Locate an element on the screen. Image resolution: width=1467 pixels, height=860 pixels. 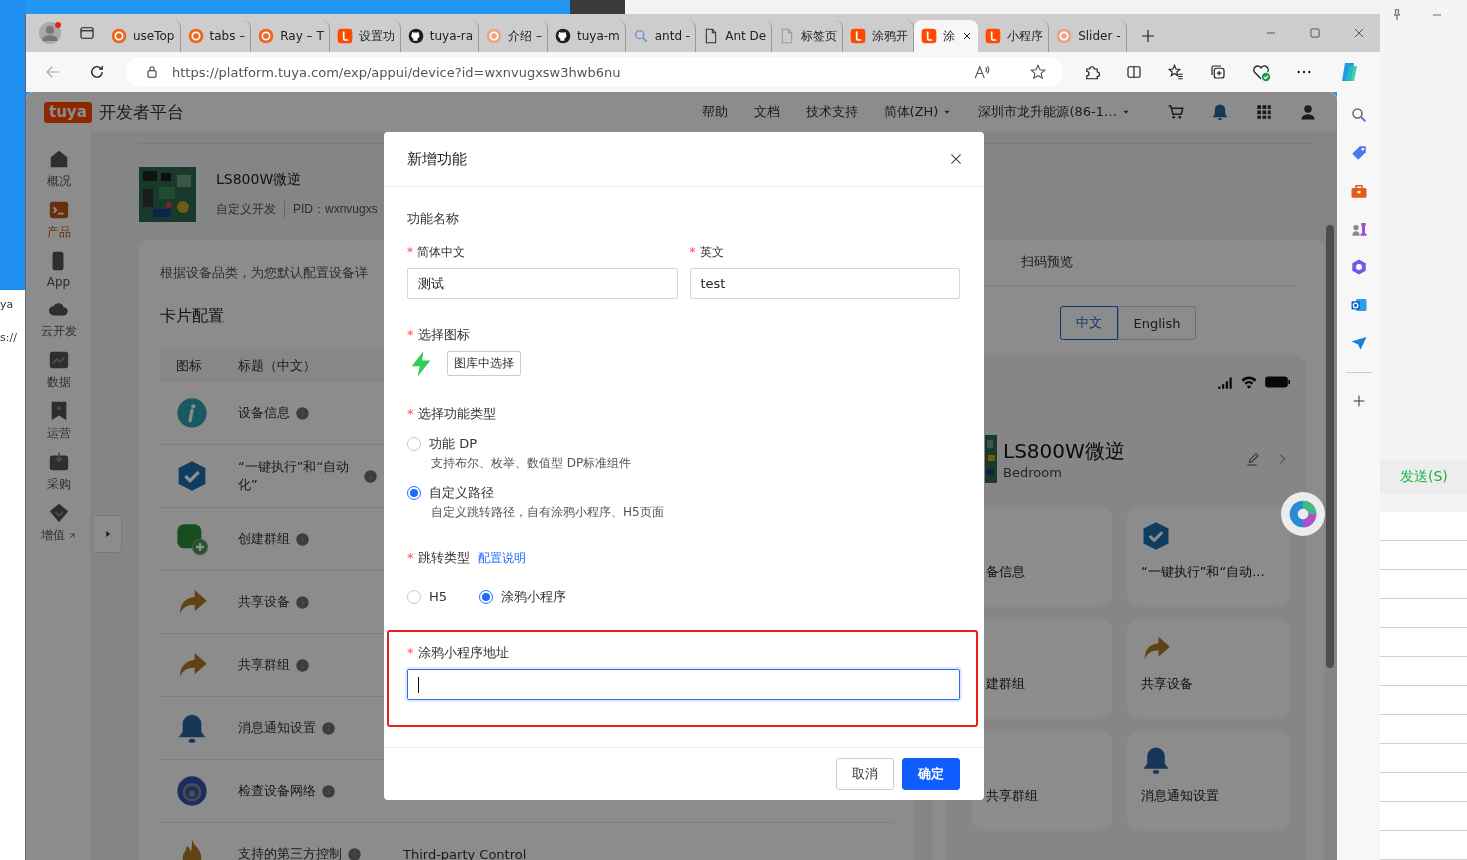
sidebar-item: 数据 is located at coordinates (58, 370).